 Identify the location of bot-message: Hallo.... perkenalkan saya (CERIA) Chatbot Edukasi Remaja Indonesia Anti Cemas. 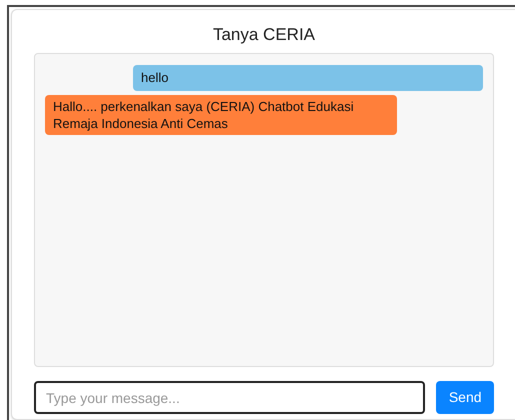
(221, 114).